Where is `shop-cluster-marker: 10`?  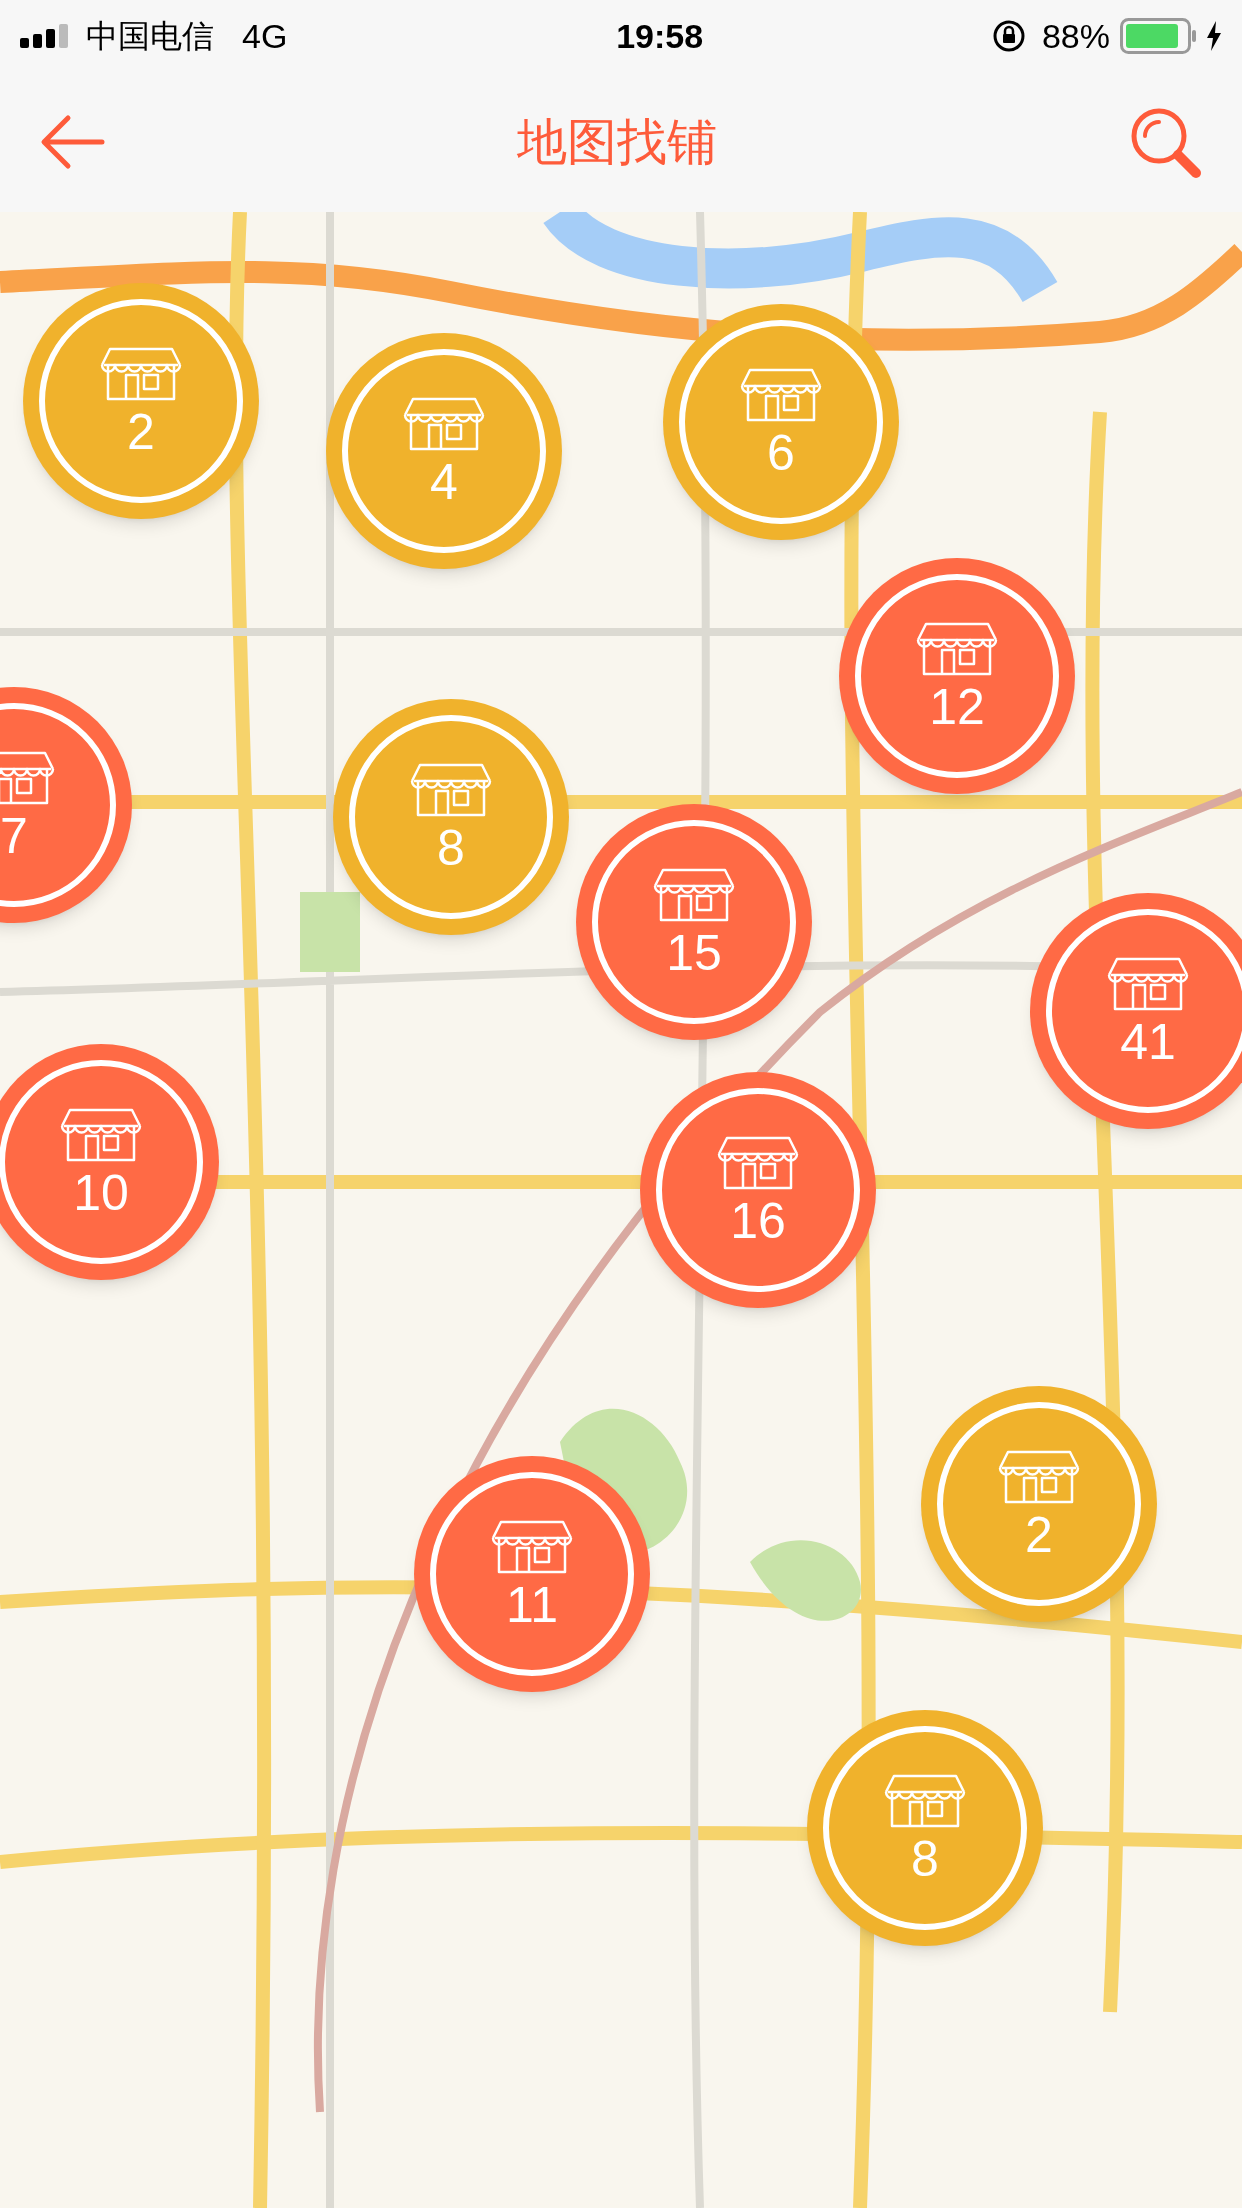
shop-cluster-marker: 10 is located at coordinates (109, 1162).